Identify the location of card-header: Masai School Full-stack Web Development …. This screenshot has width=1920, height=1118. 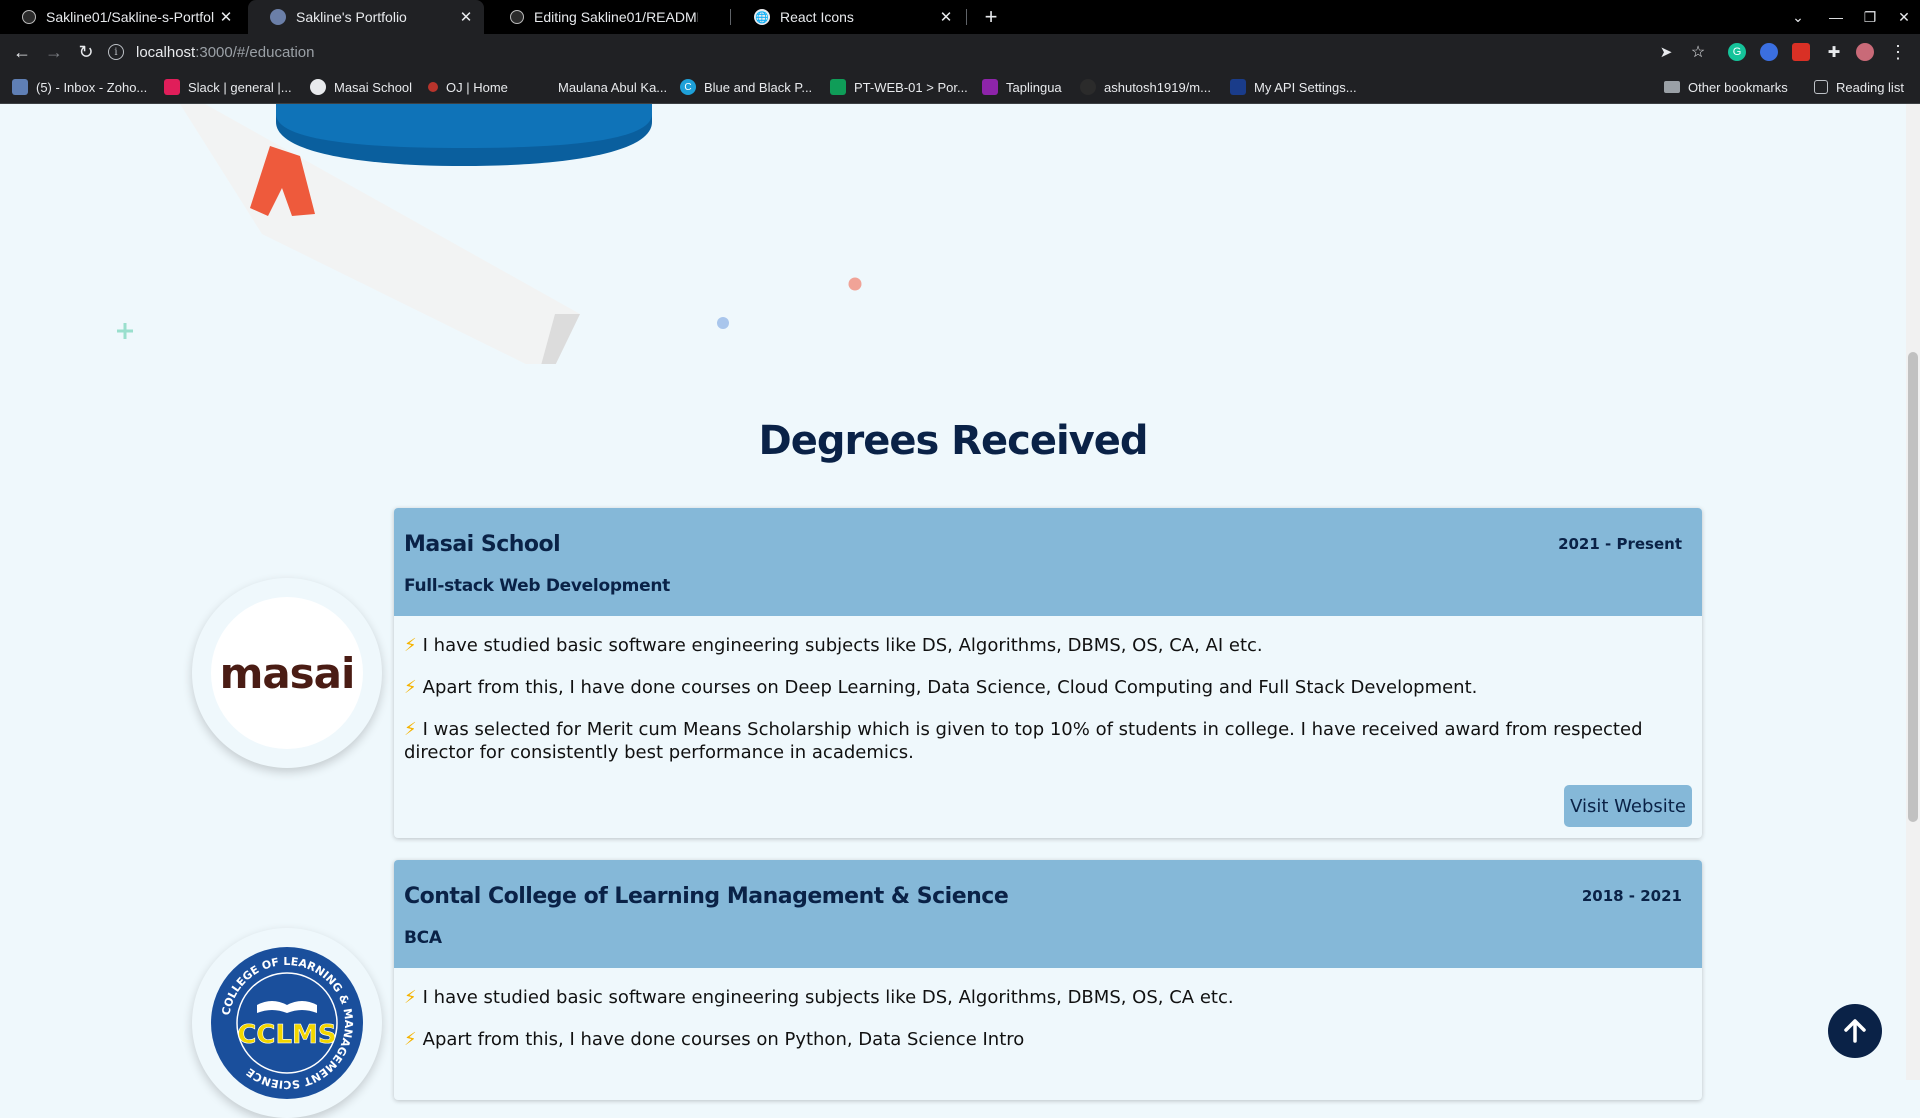
(1048, 562).